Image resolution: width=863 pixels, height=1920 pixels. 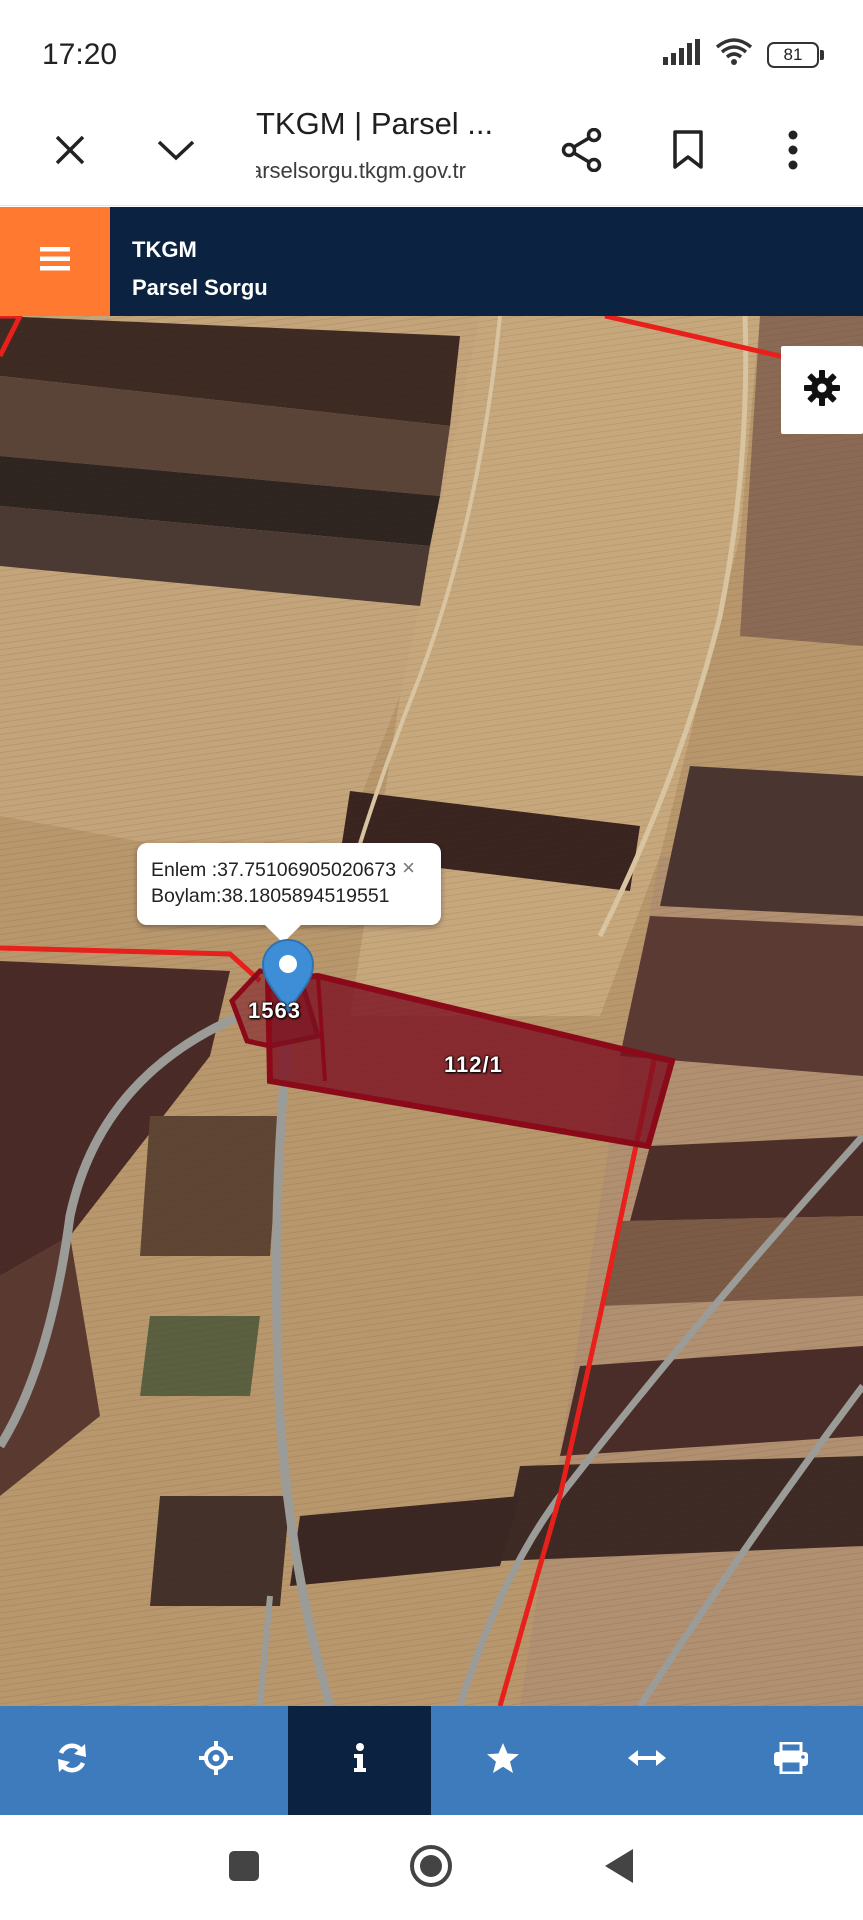 I want to click on share-button, so click(x=582, y=152).